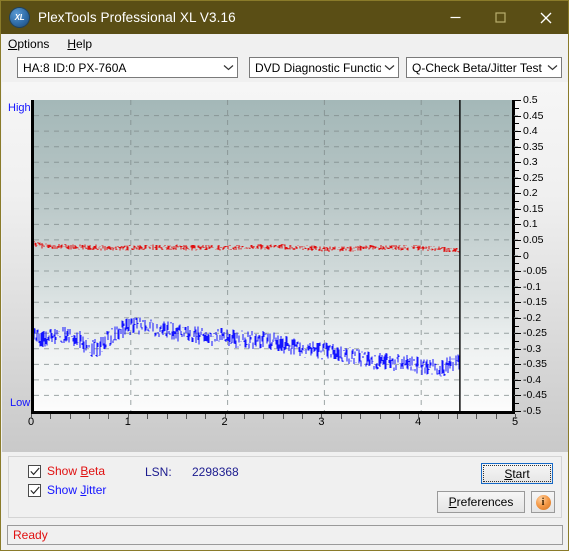 Image resolution: width=569 pixels, height=551 pixels. I want to click on info-icon: i, so click(543, 502).